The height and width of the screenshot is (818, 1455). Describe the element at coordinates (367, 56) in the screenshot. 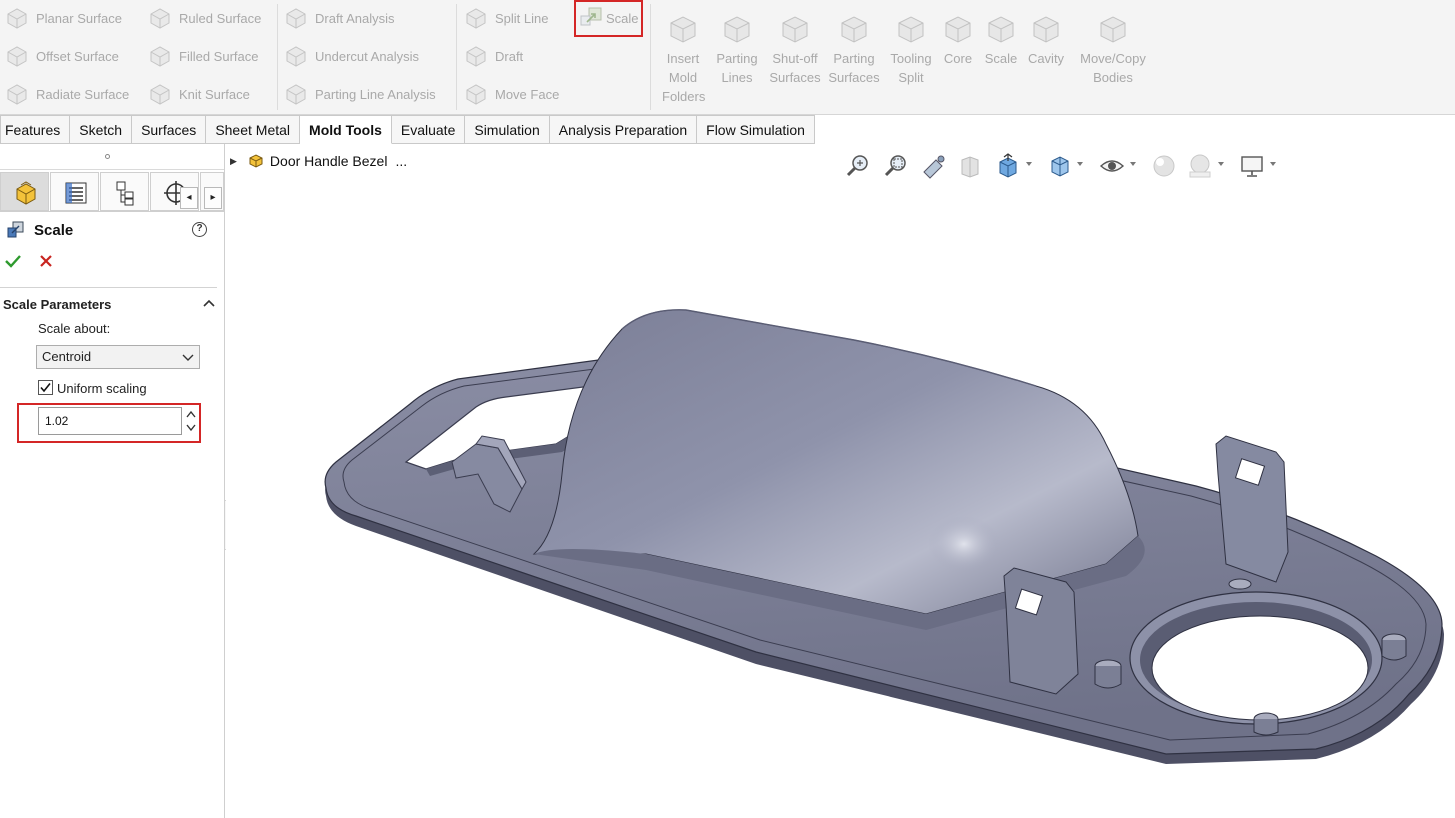

I see `ribbon-button-label: Undercut Analysis` at that location.